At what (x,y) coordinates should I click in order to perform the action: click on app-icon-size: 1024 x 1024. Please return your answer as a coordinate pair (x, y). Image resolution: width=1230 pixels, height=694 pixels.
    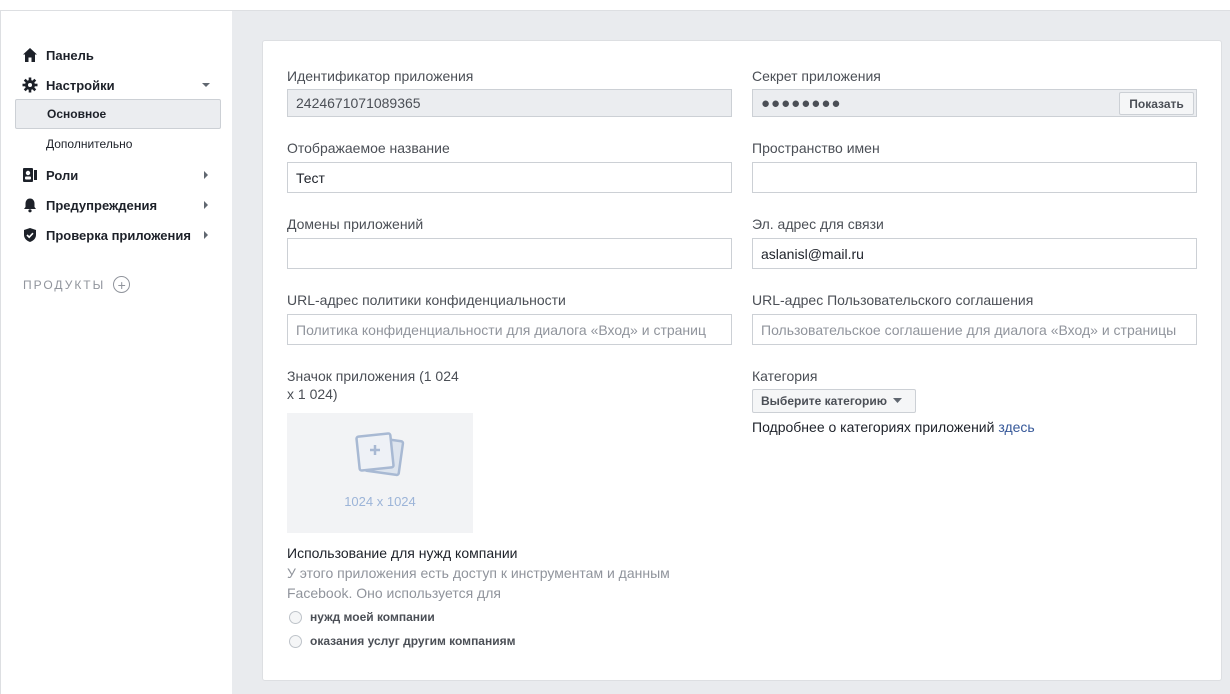
    Looking at the image, I should click on (380, 501).